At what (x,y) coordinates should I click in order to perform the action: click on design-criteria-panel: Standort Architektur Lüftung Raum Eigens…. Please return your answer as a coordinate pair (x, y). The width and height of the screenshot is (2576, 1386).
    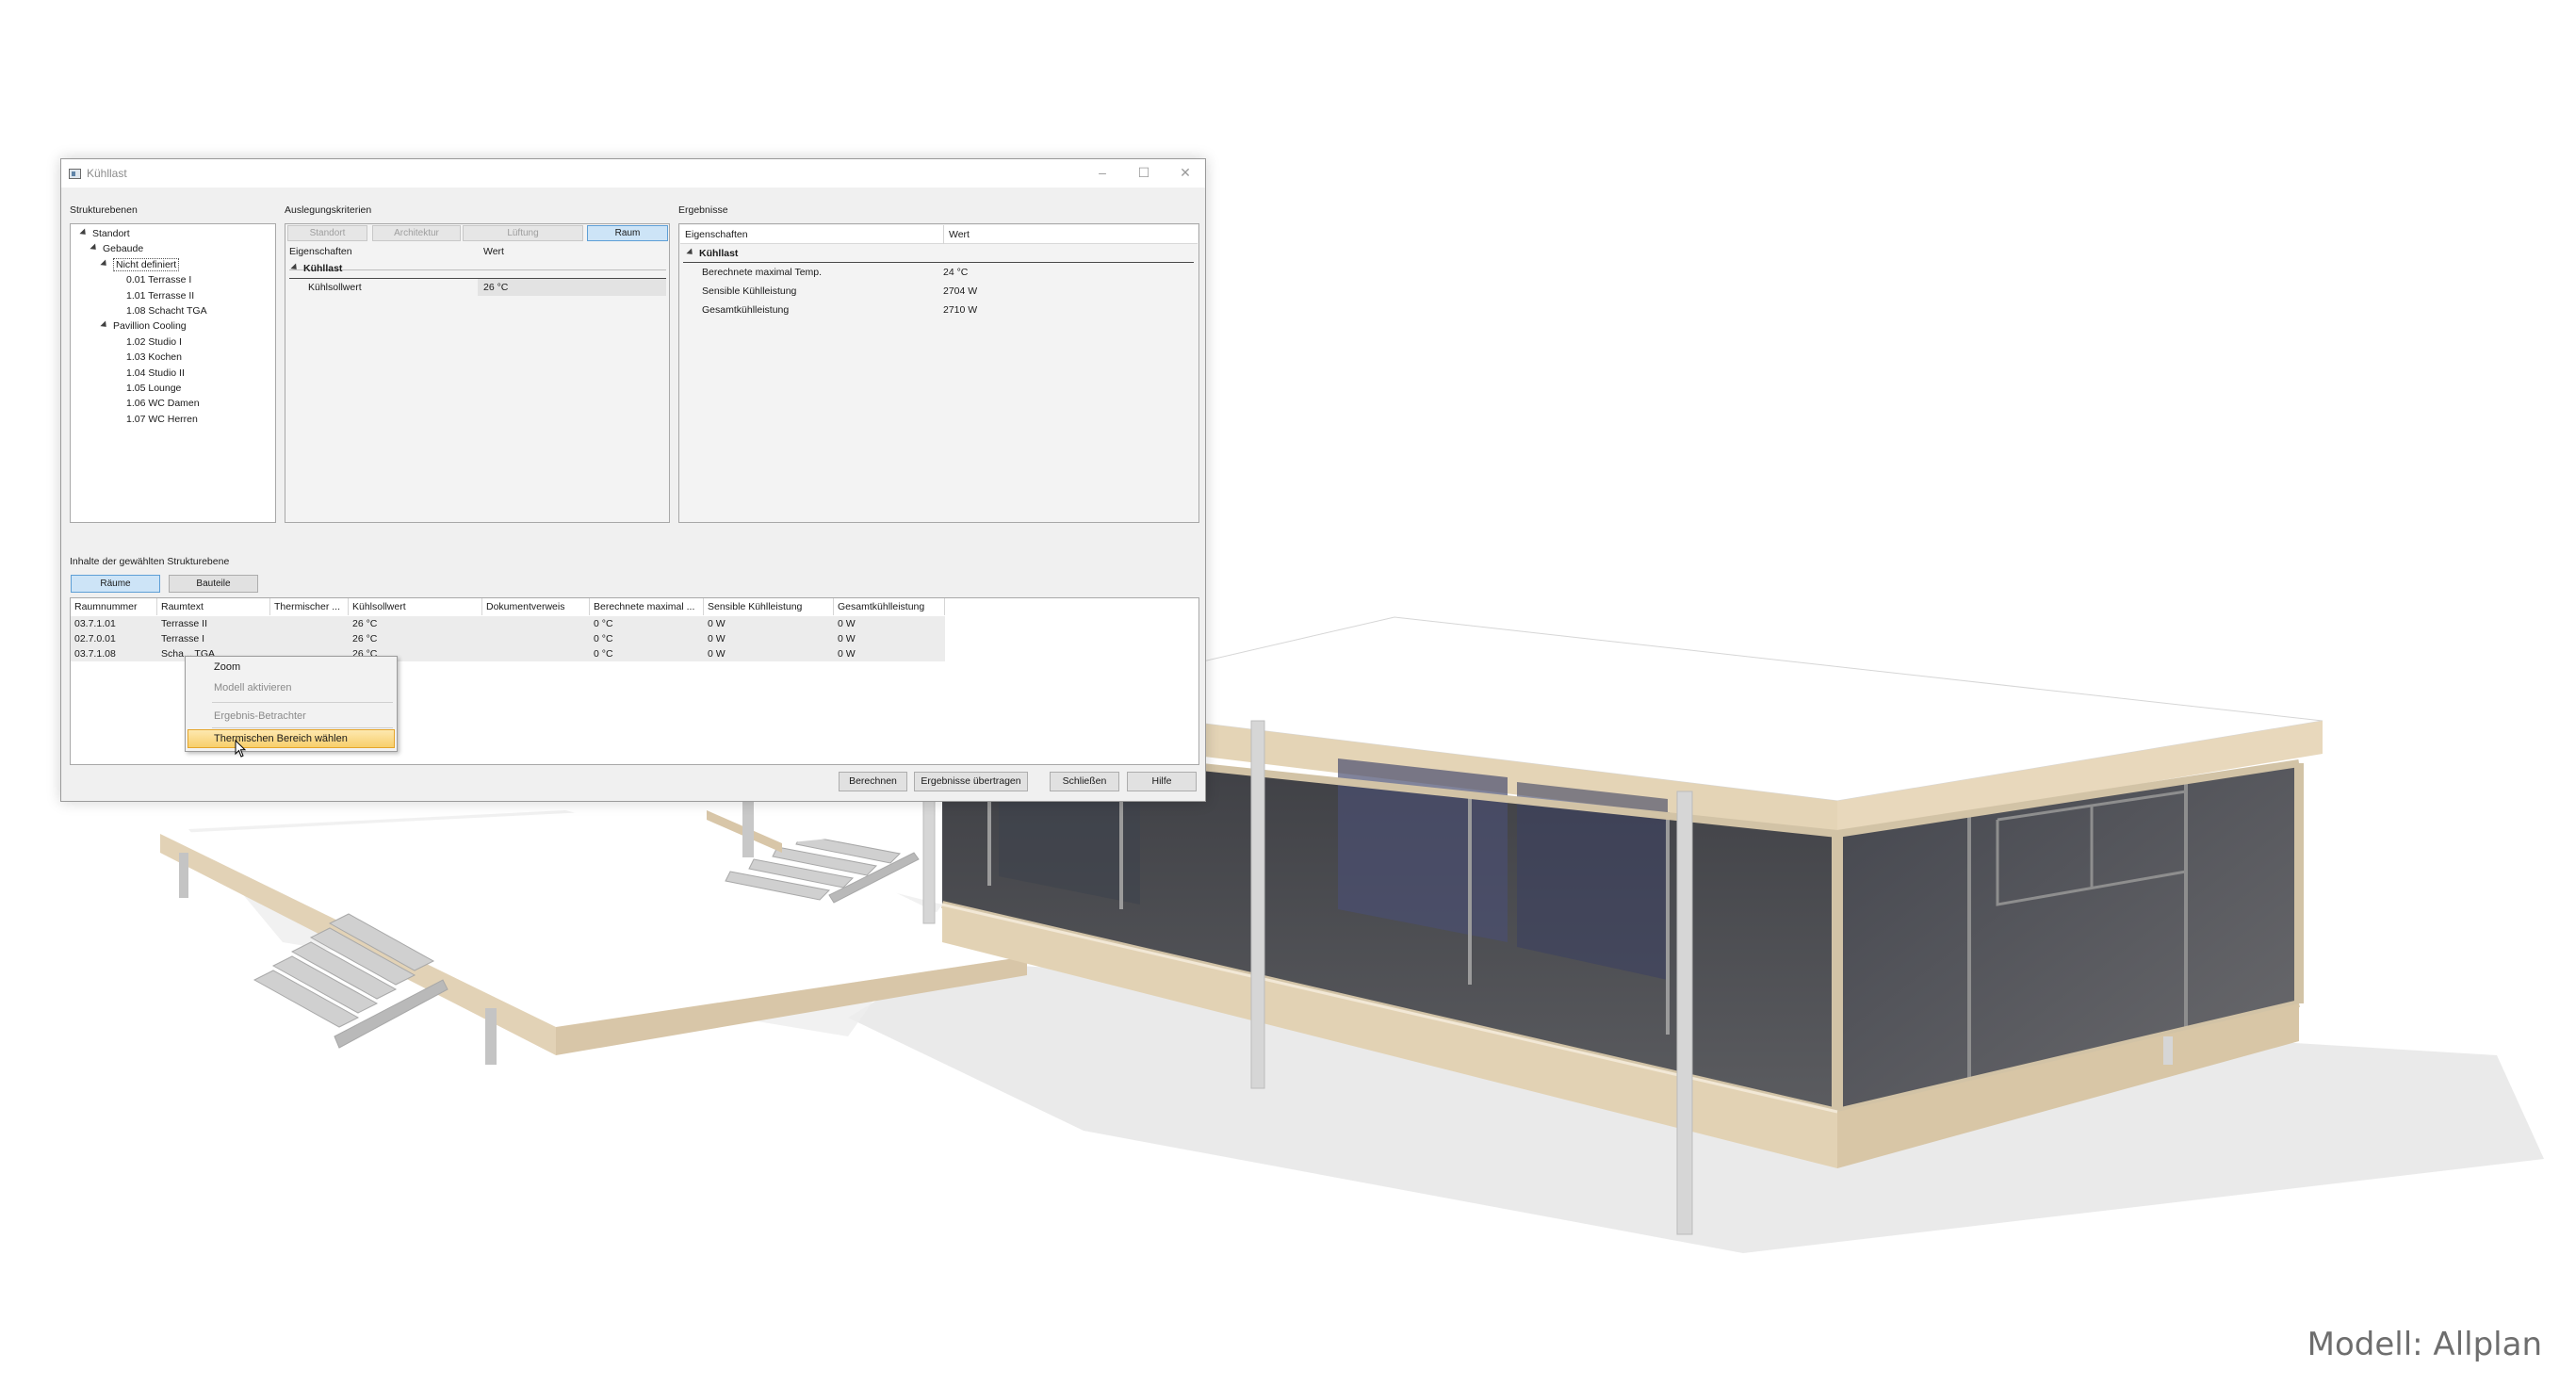
    Looking at the image, I should click on (477, 373).